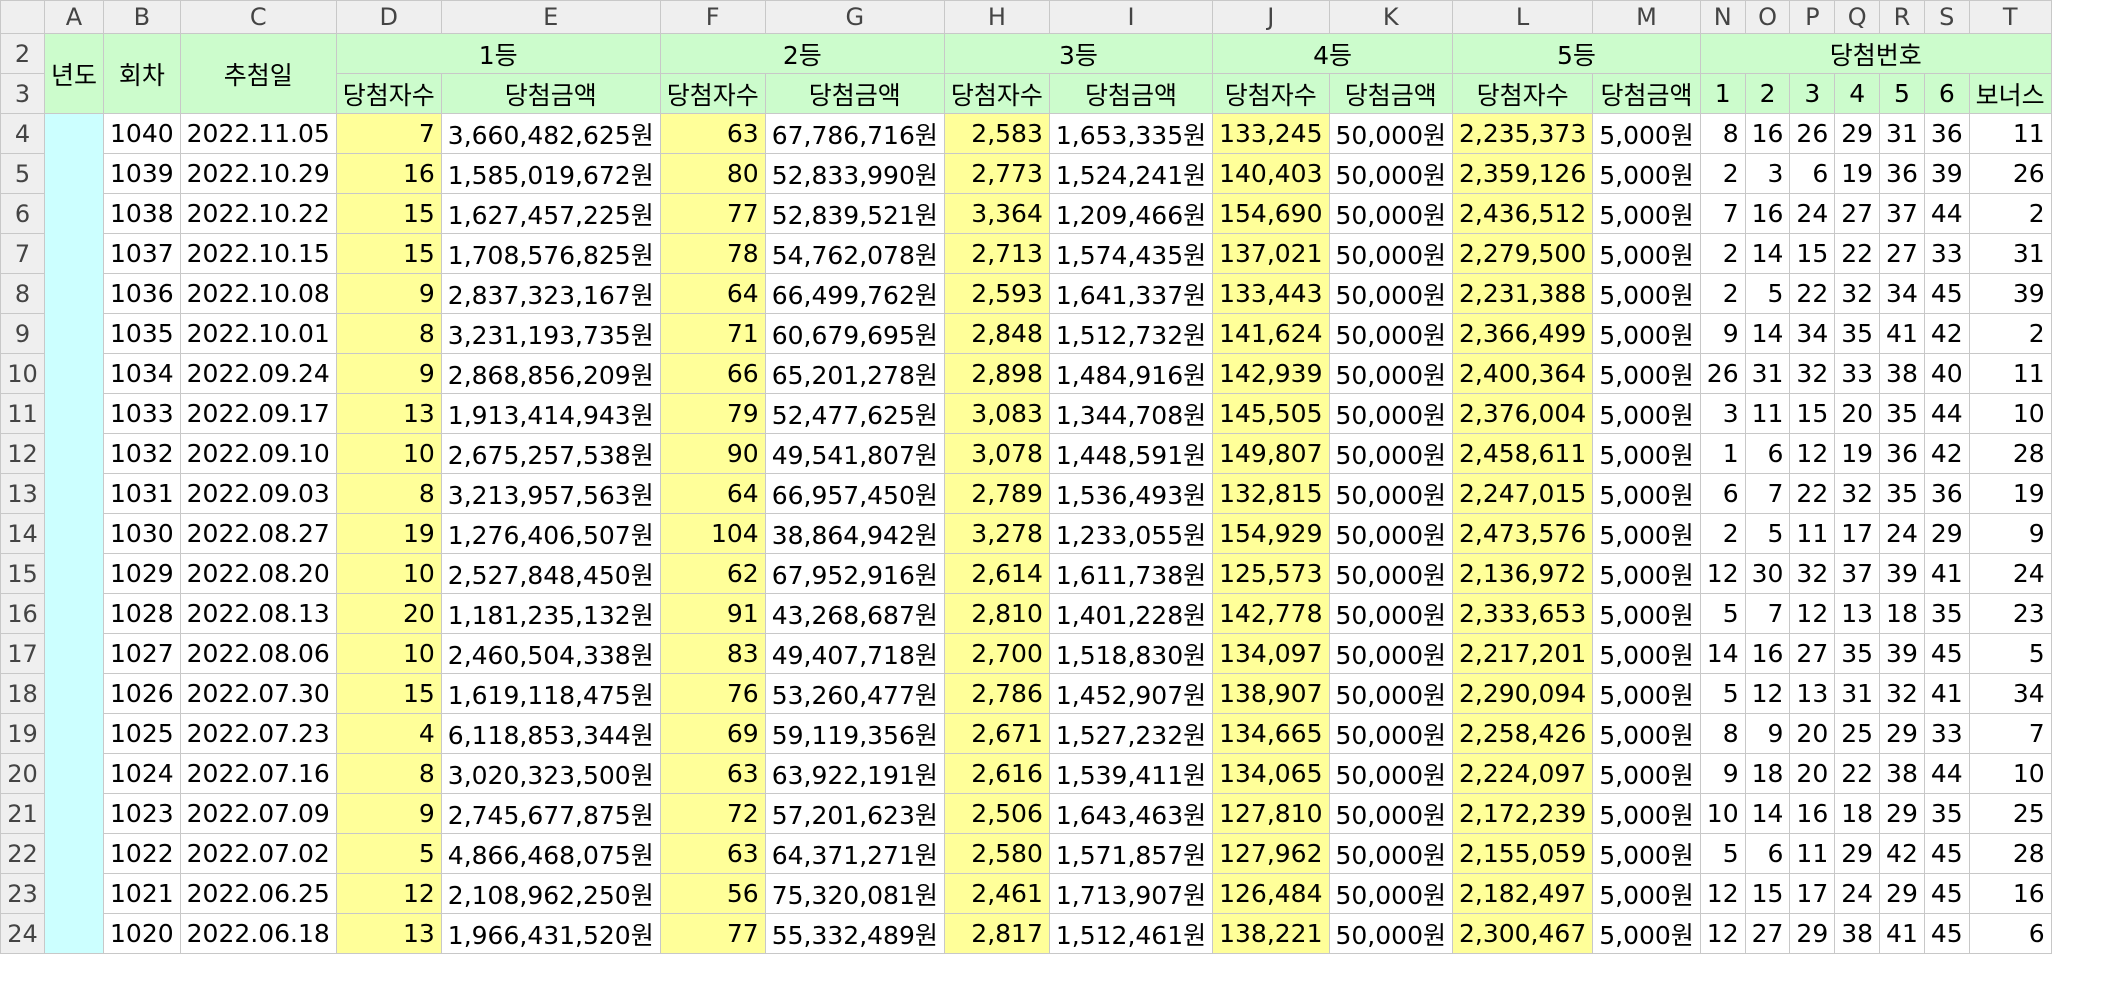 This screenshot has height=1004, width=2122. What do you see at coordinates (712, 653) in the screenshot?
I see `rank-2-winners-cell: 83` at bounding box center [712, 653].